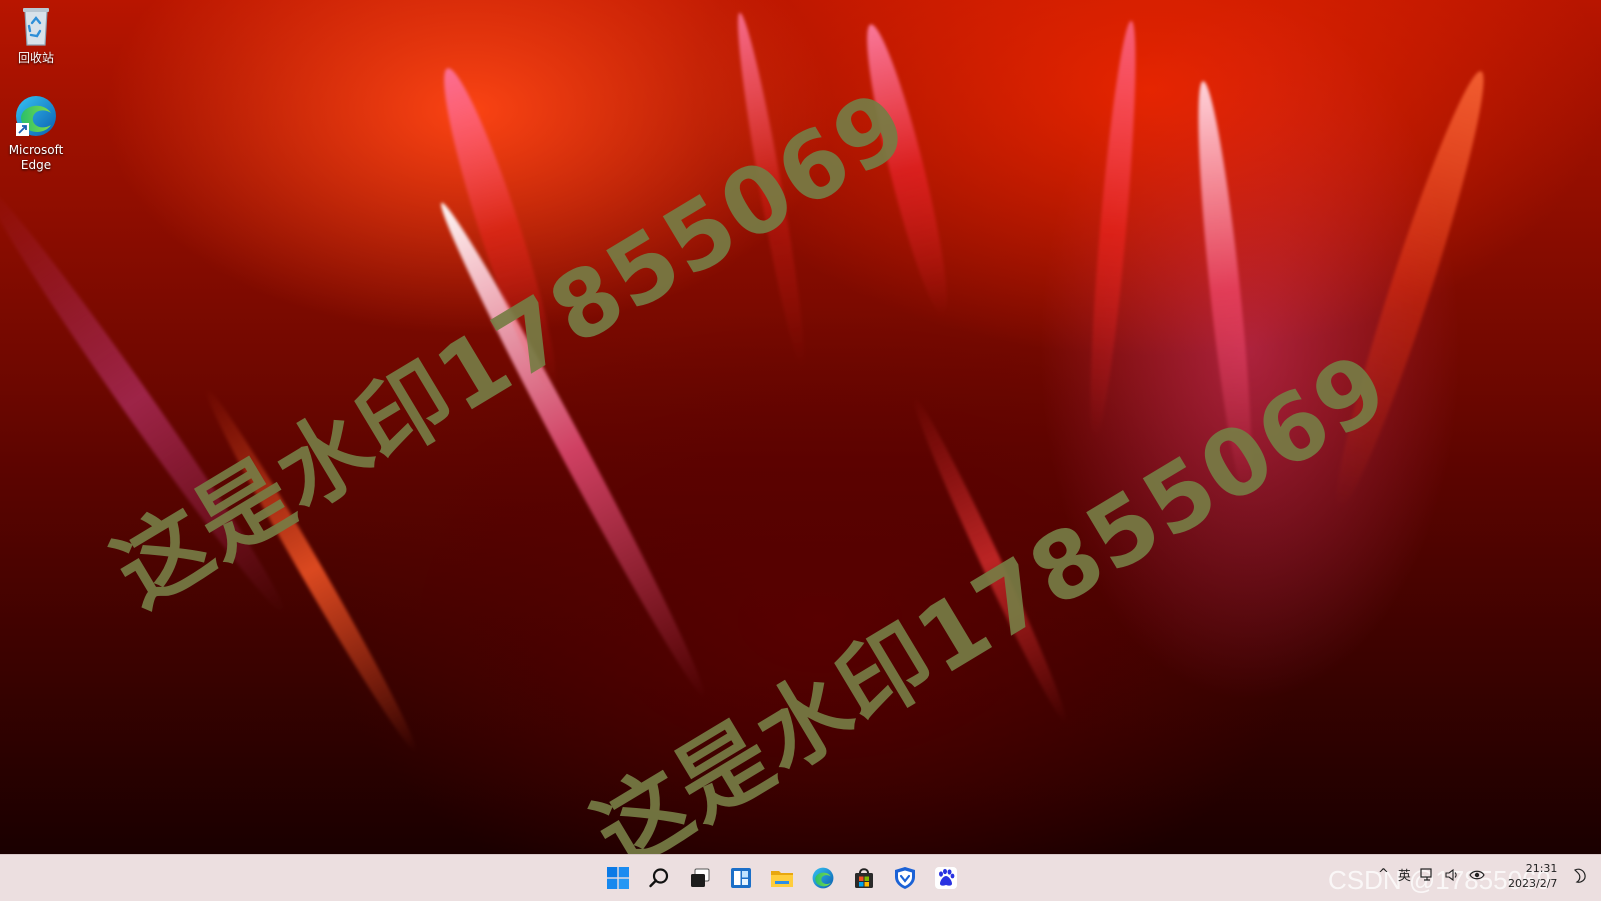 This screenshot has height=901, width=1601. I want to click on desktop-icon-label: Microsoft Edge, so click(36, 157).